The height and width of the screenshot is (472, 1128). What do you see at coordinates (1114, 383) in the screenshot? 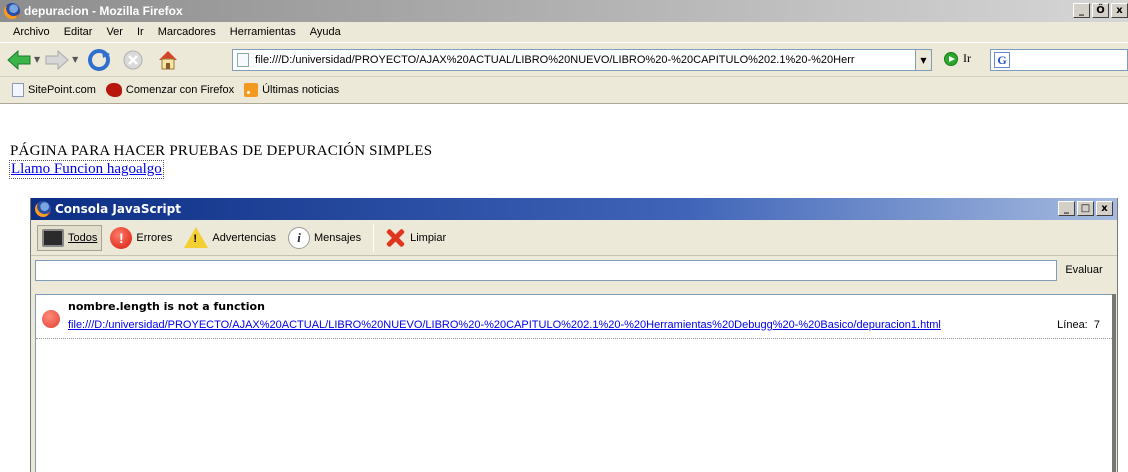
I see `console-right-border` at bounding box center [1114, 383].